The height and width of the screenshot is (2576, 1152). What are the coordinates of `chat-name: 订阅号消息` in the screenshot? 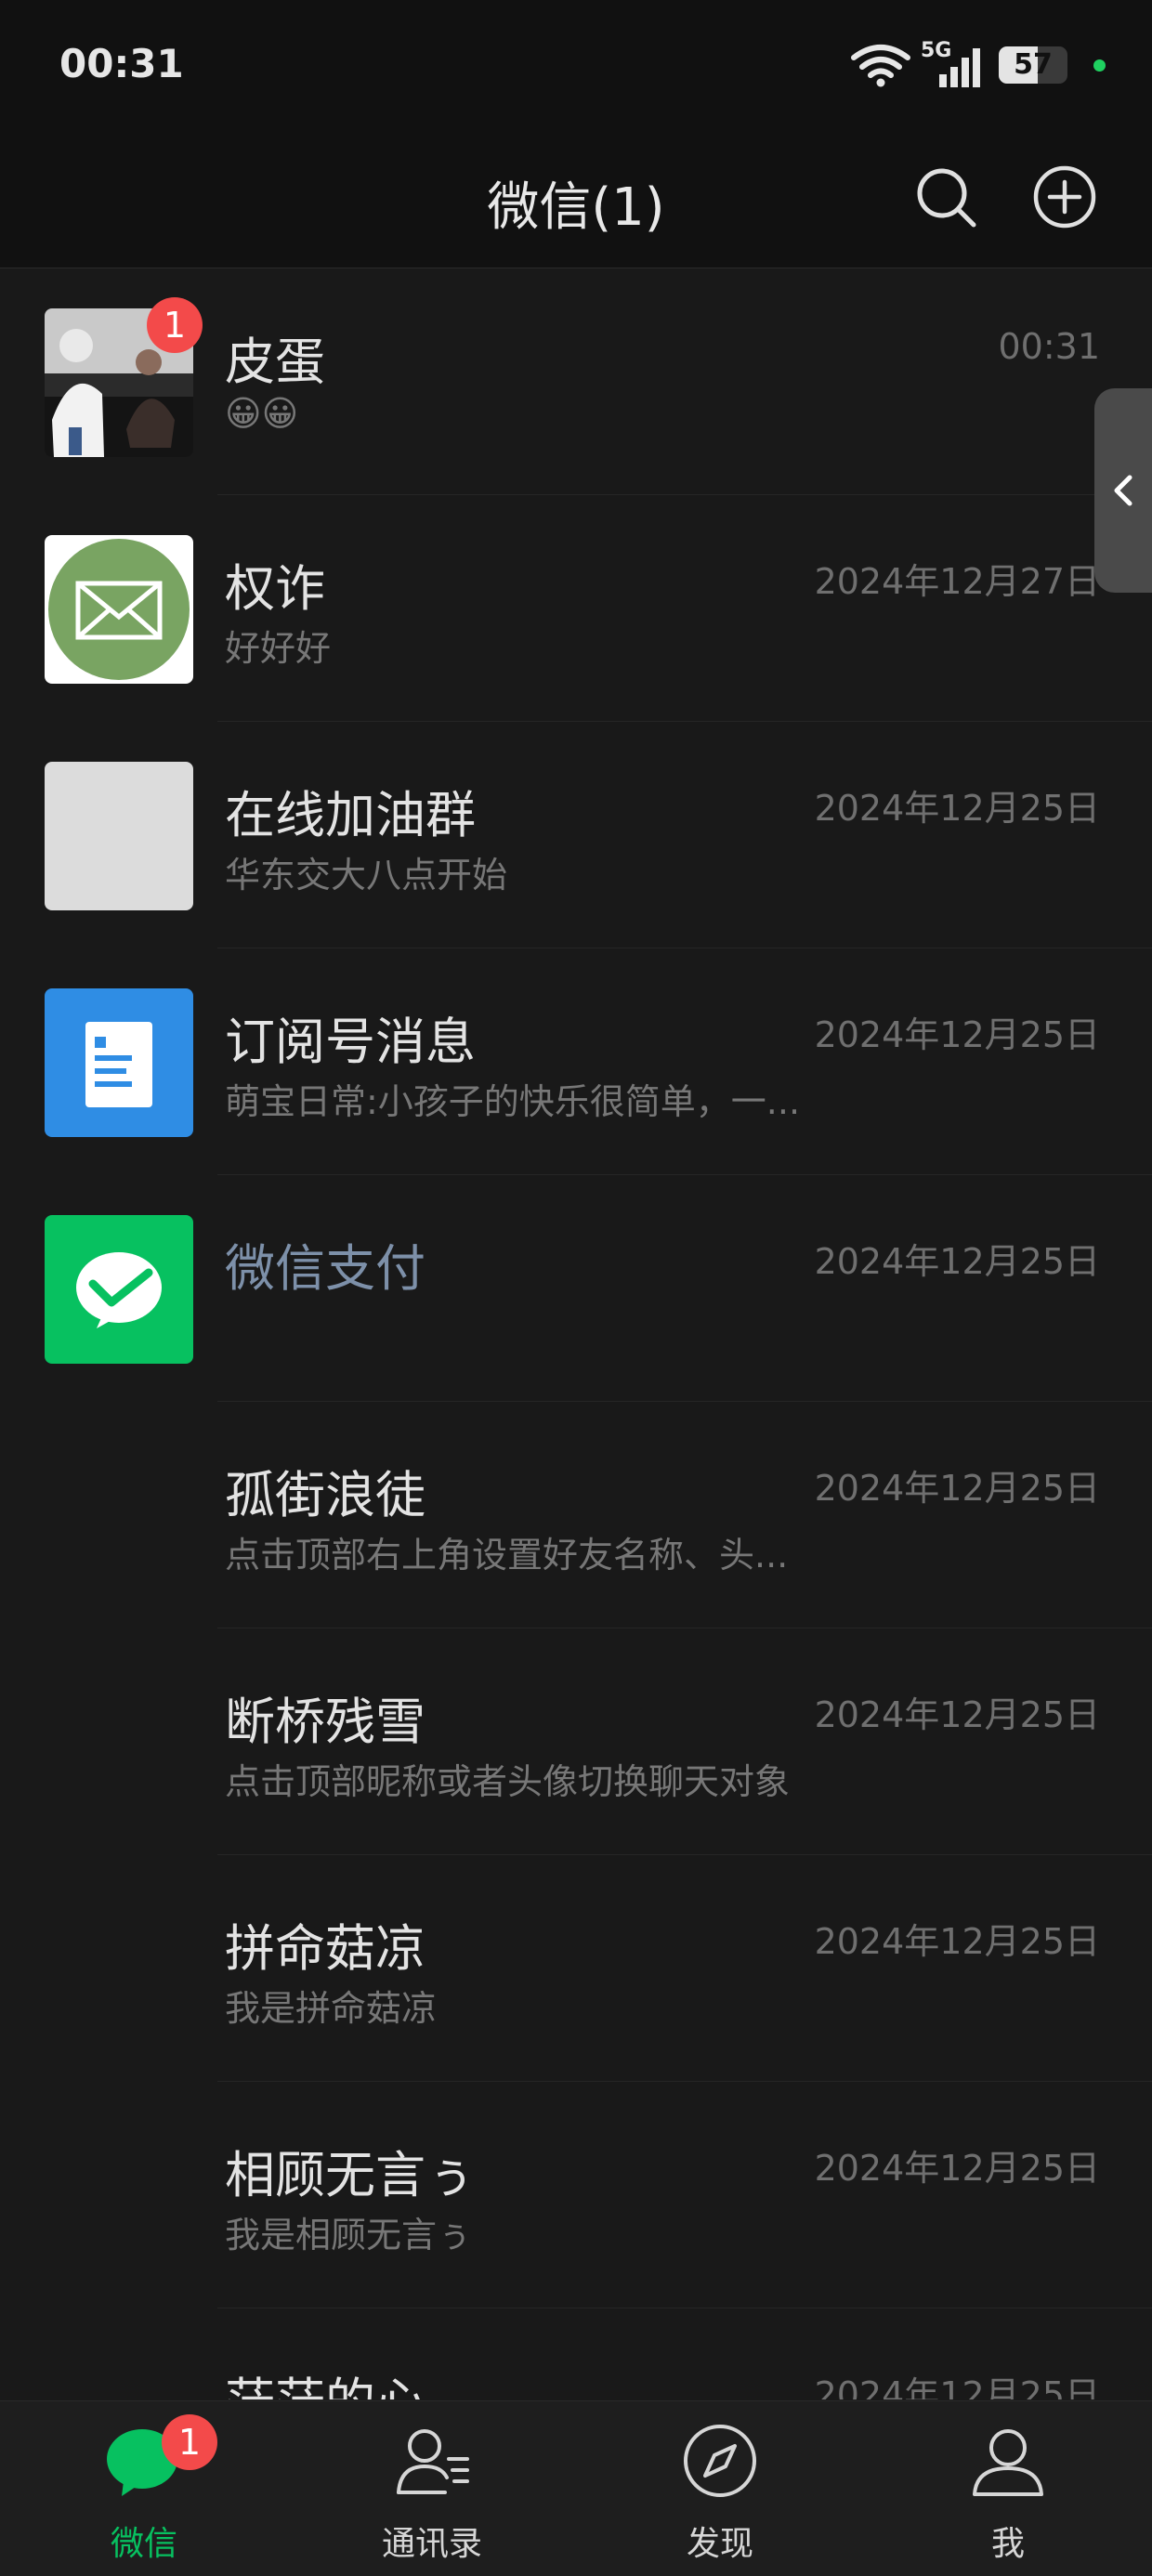 It's located at (350, 1042).